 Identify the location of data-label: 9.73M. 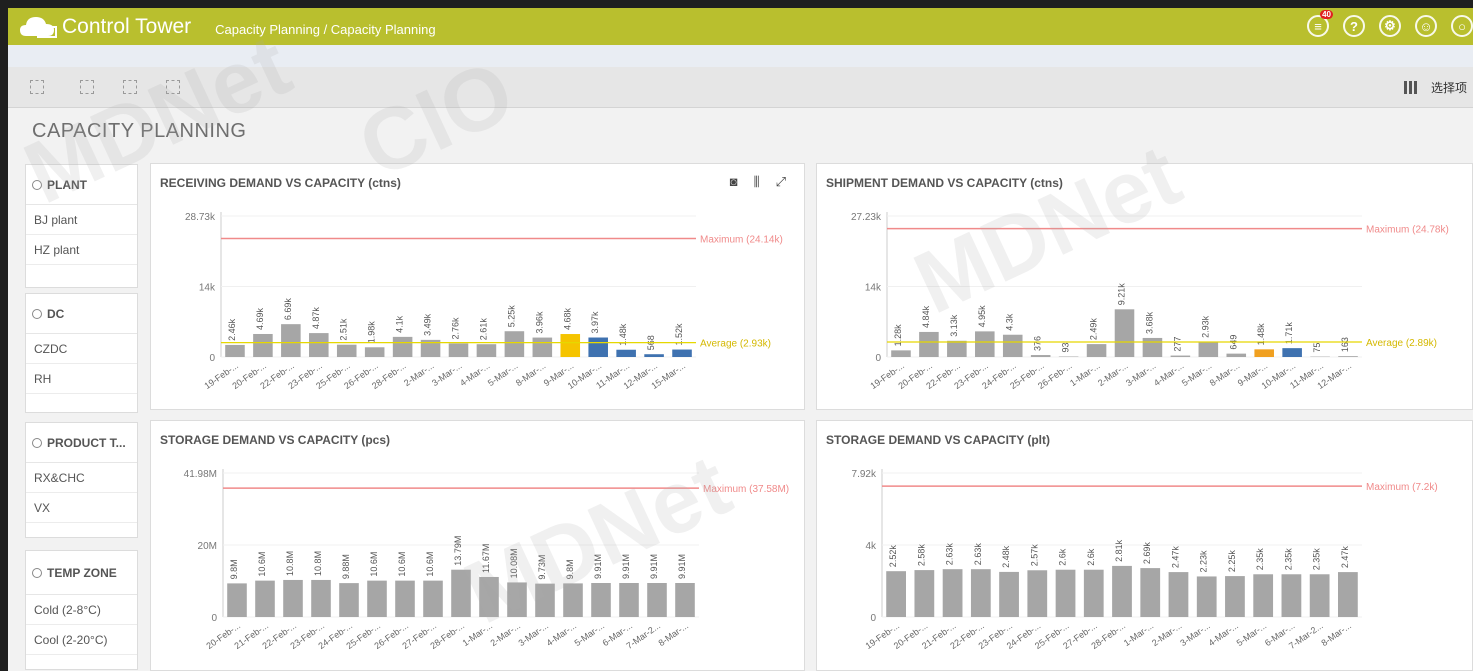
(542, 567).